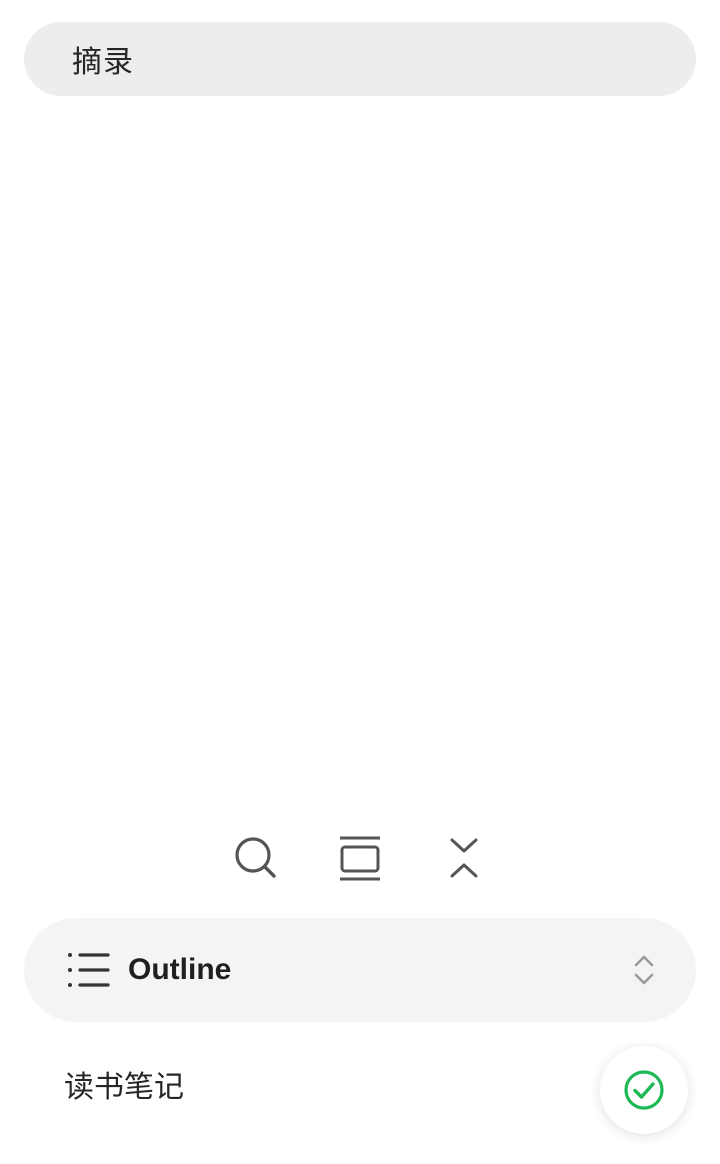 The width and height of the screenshot is (720, 1164). I want to click on list-item: 读书笔记, so click(124, 1084).